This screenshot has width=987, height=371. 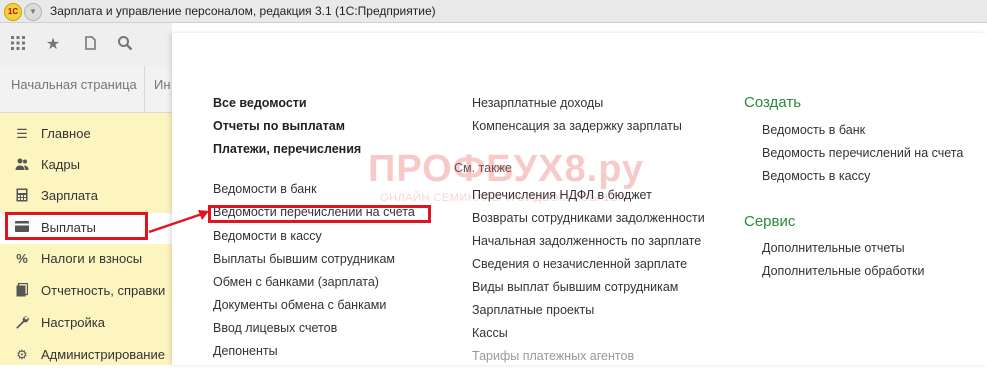 I want to click on link-payments-transfers: Платежи, перечисления, so click(x=287, y=149).